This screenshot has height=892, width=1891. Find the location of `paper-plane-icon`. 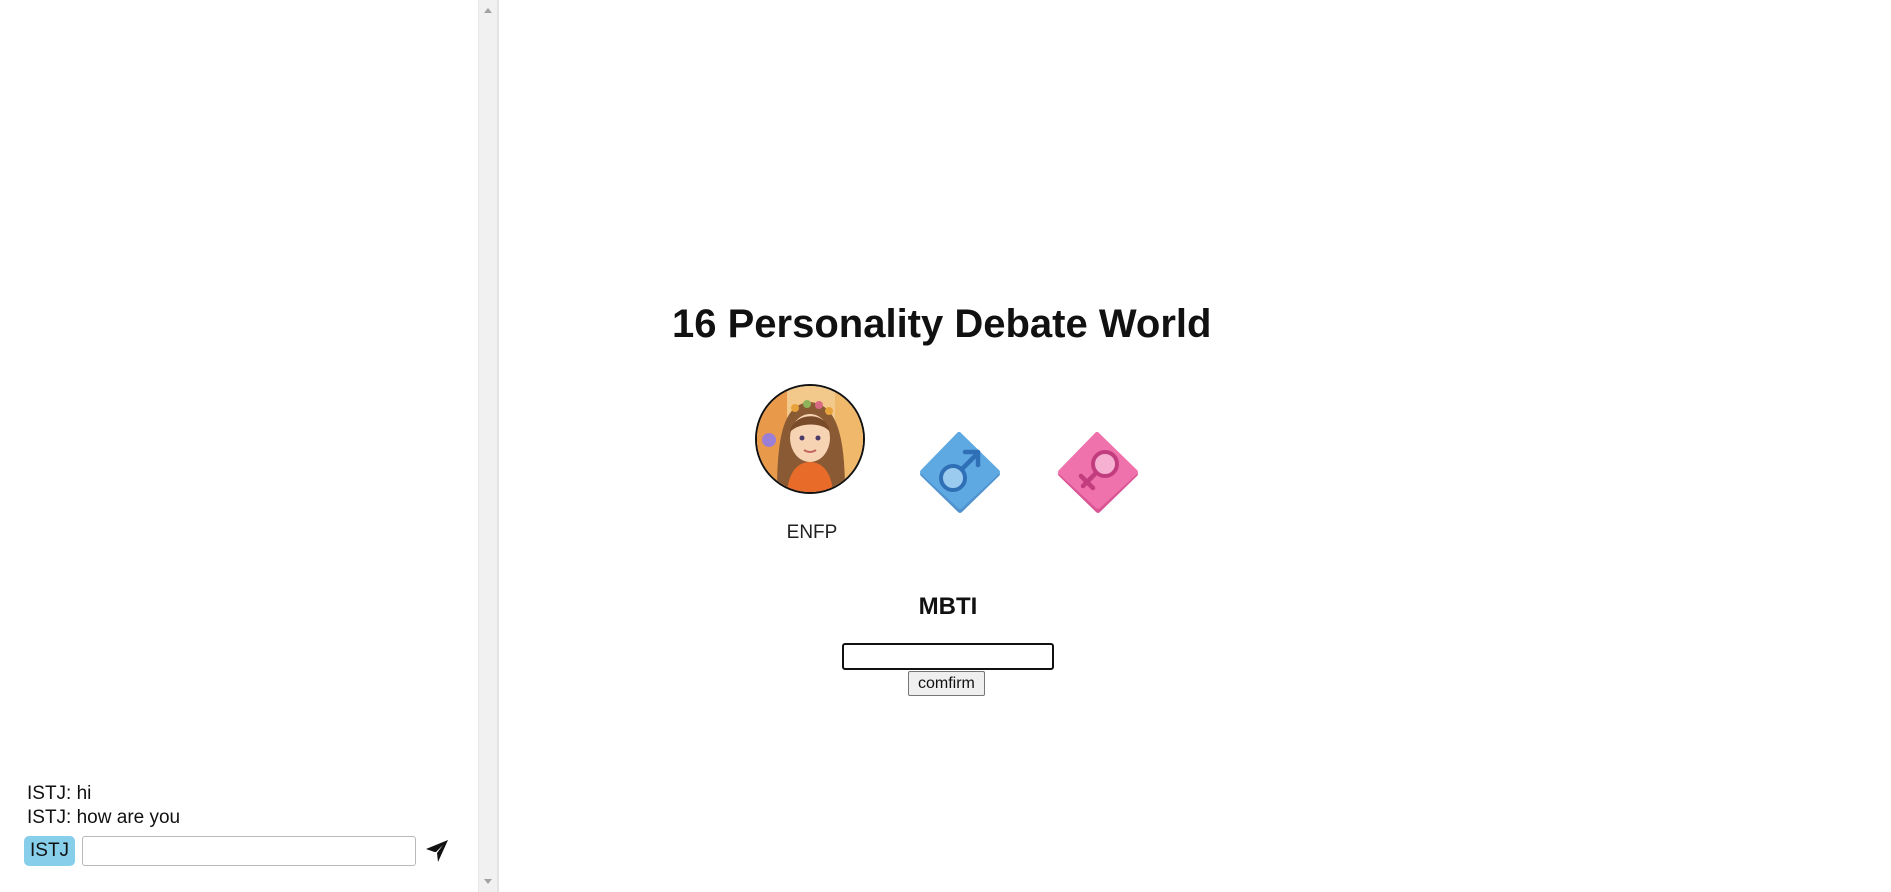

paper-plane-icon is located at coordinates (437, 851).